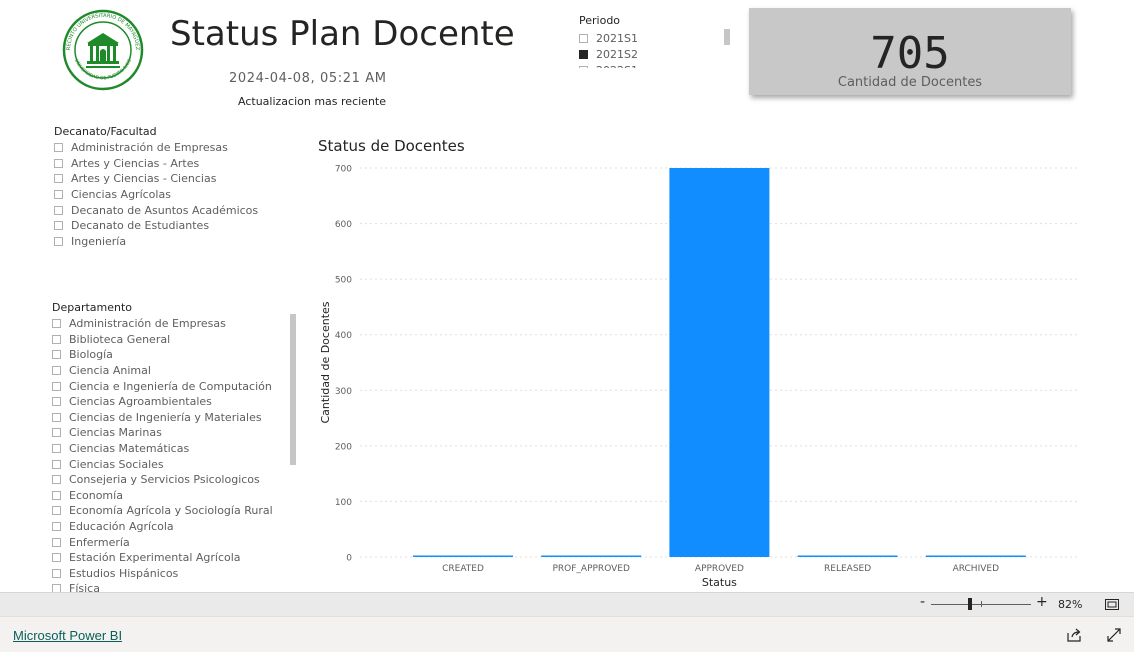 This screenshot has width=1134, height=652. Describe the element at coordinates (155, 558) in the screenshot. I see `departamento-item-label: Estación Experimental Agrícola` at that location.